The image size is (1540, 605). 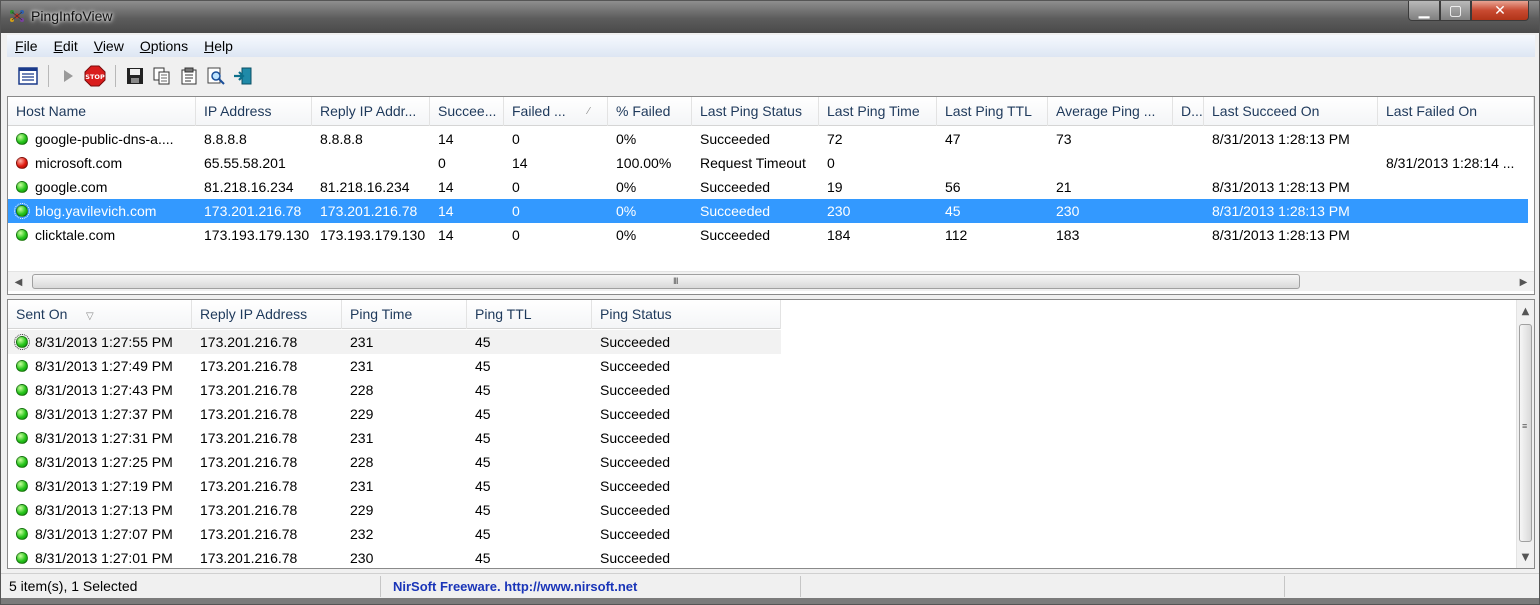 I want to click on sent-on-cell: 8/31/2013 1:27:31 PM, so click(x=100, y=438).